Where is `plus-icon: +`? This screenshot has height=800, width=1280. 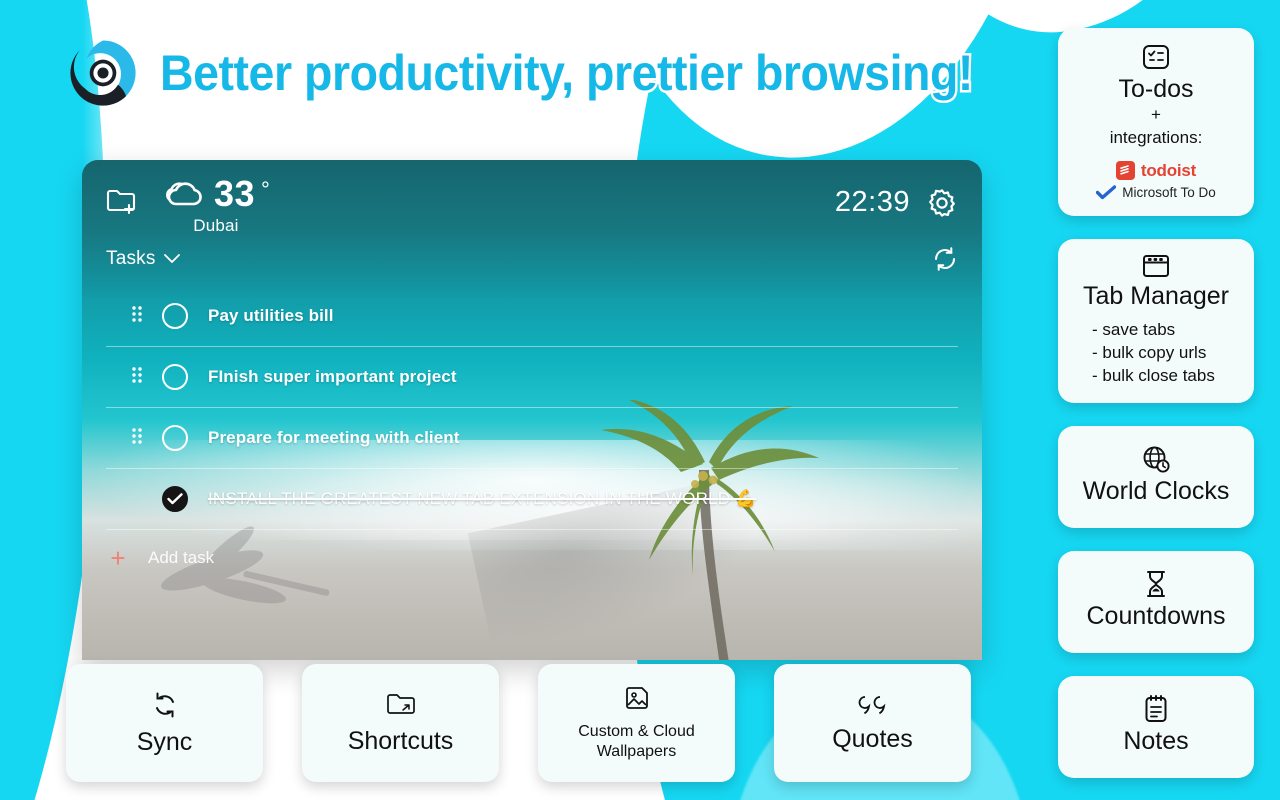 plus-icon: + is located at coordinates (118, 557).